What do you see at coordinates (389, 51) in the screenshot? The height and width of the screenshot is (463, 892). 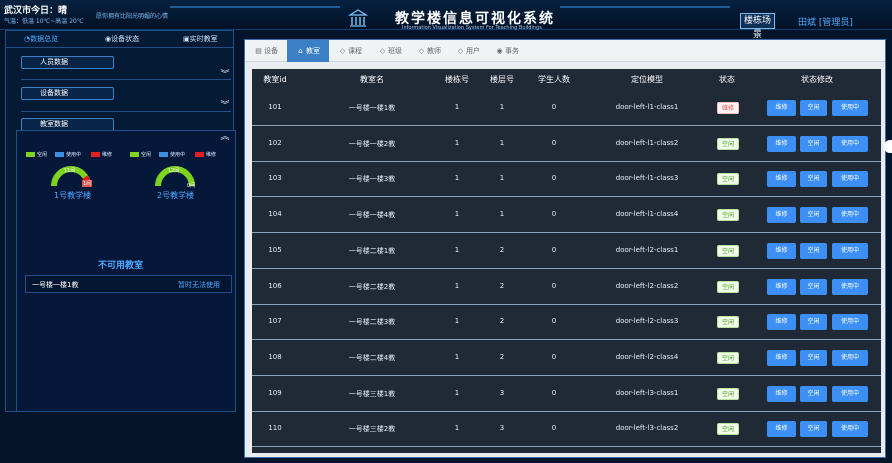 I see `tab-class: ◇ 班级` at bounding box center [389, 51].